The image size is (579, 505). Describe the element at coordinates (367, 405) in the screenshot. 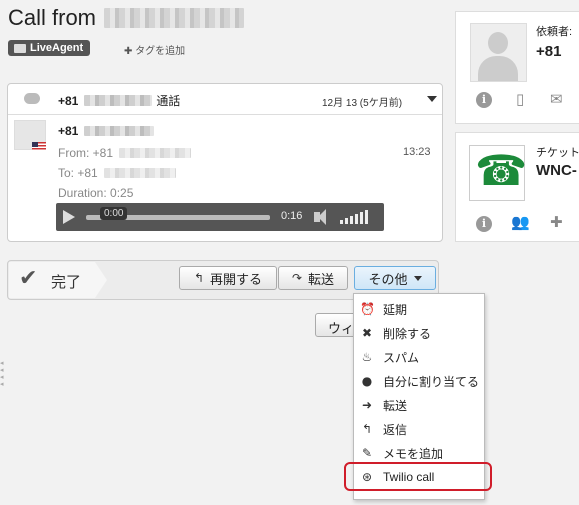

I see `arrow-right-icon: ➜` at that location.